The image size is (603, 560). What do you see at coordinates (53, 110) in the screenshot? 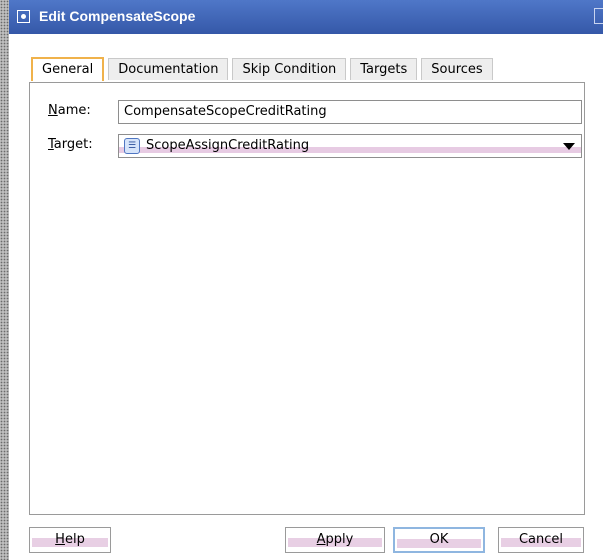
I see `name-label-mnemonic: N` at bounding box center [53, 110].